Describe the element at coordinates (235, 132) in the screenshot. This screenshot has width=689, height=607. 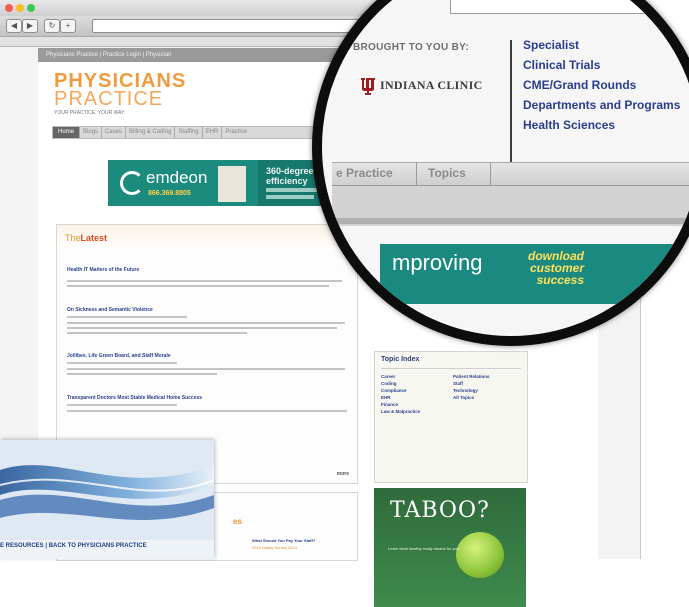
I see `nav-item: Practice` at that location.